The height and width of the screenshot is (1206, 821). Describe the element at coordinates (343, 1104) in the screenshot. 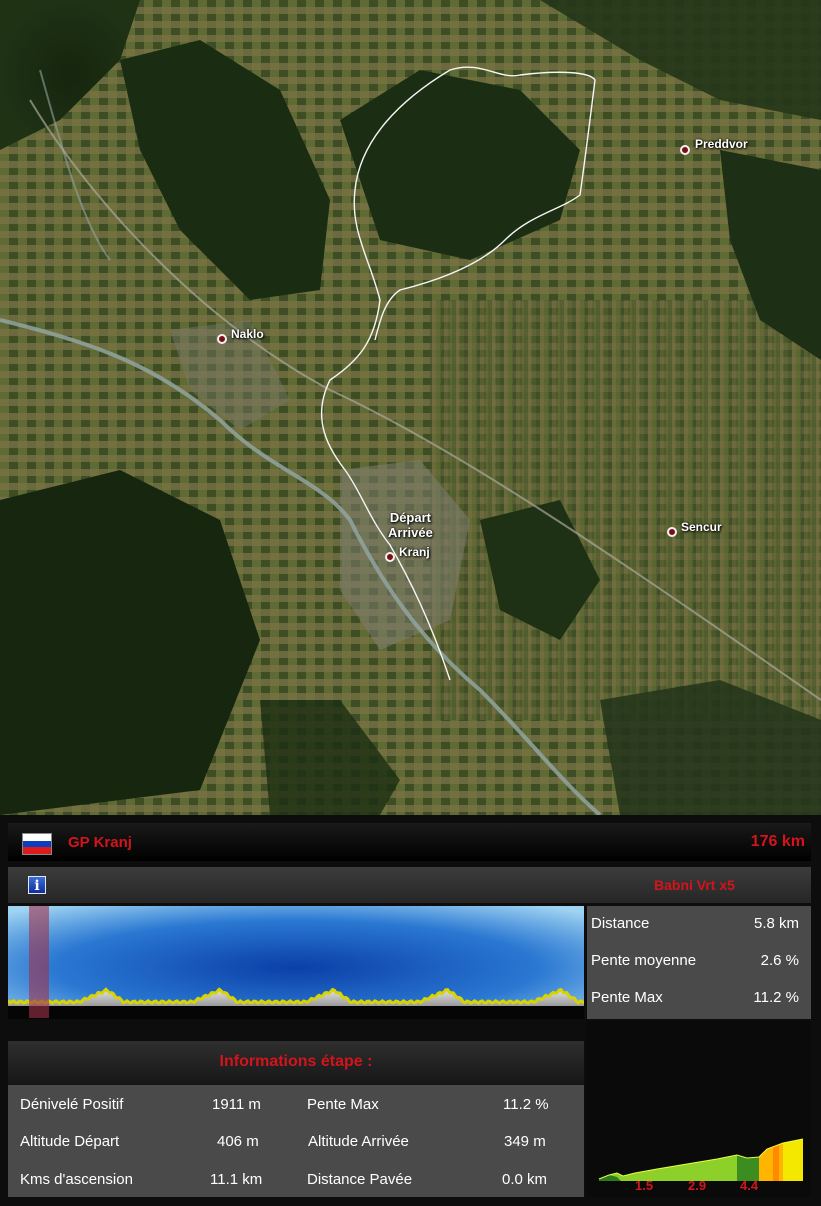

I see `stage-stat-label: Pente Max` at that location.